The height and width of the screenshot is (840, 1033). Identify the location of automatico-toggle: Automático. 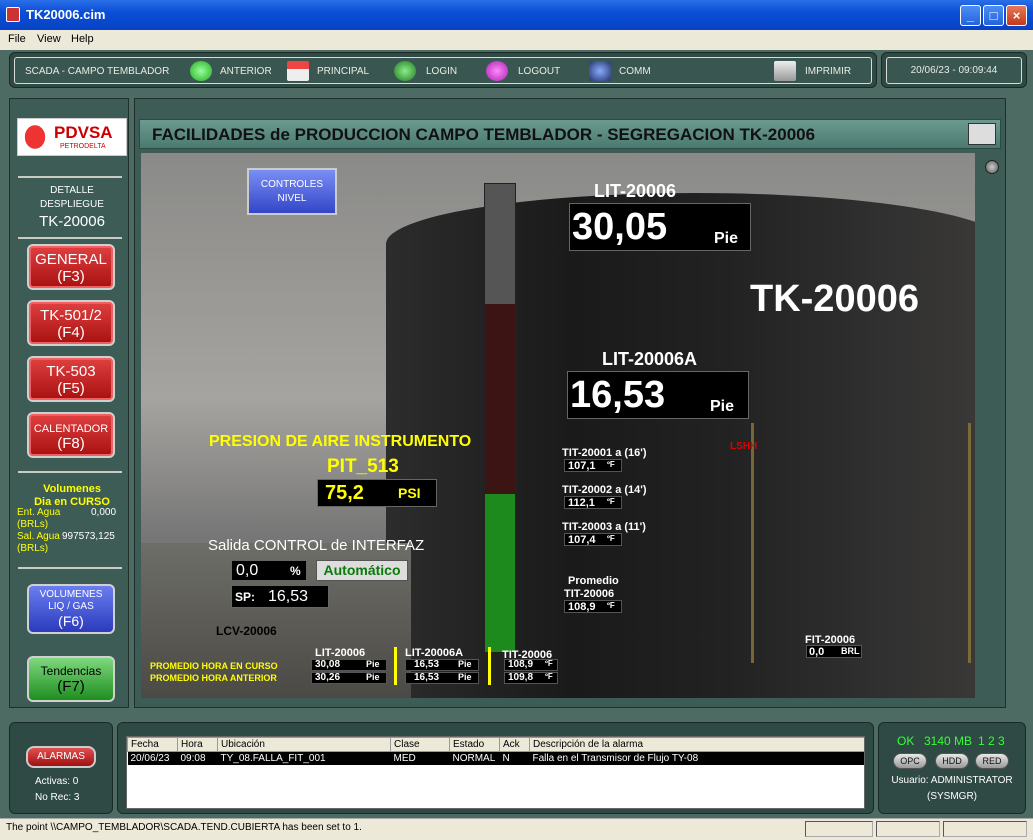
(362, 570).